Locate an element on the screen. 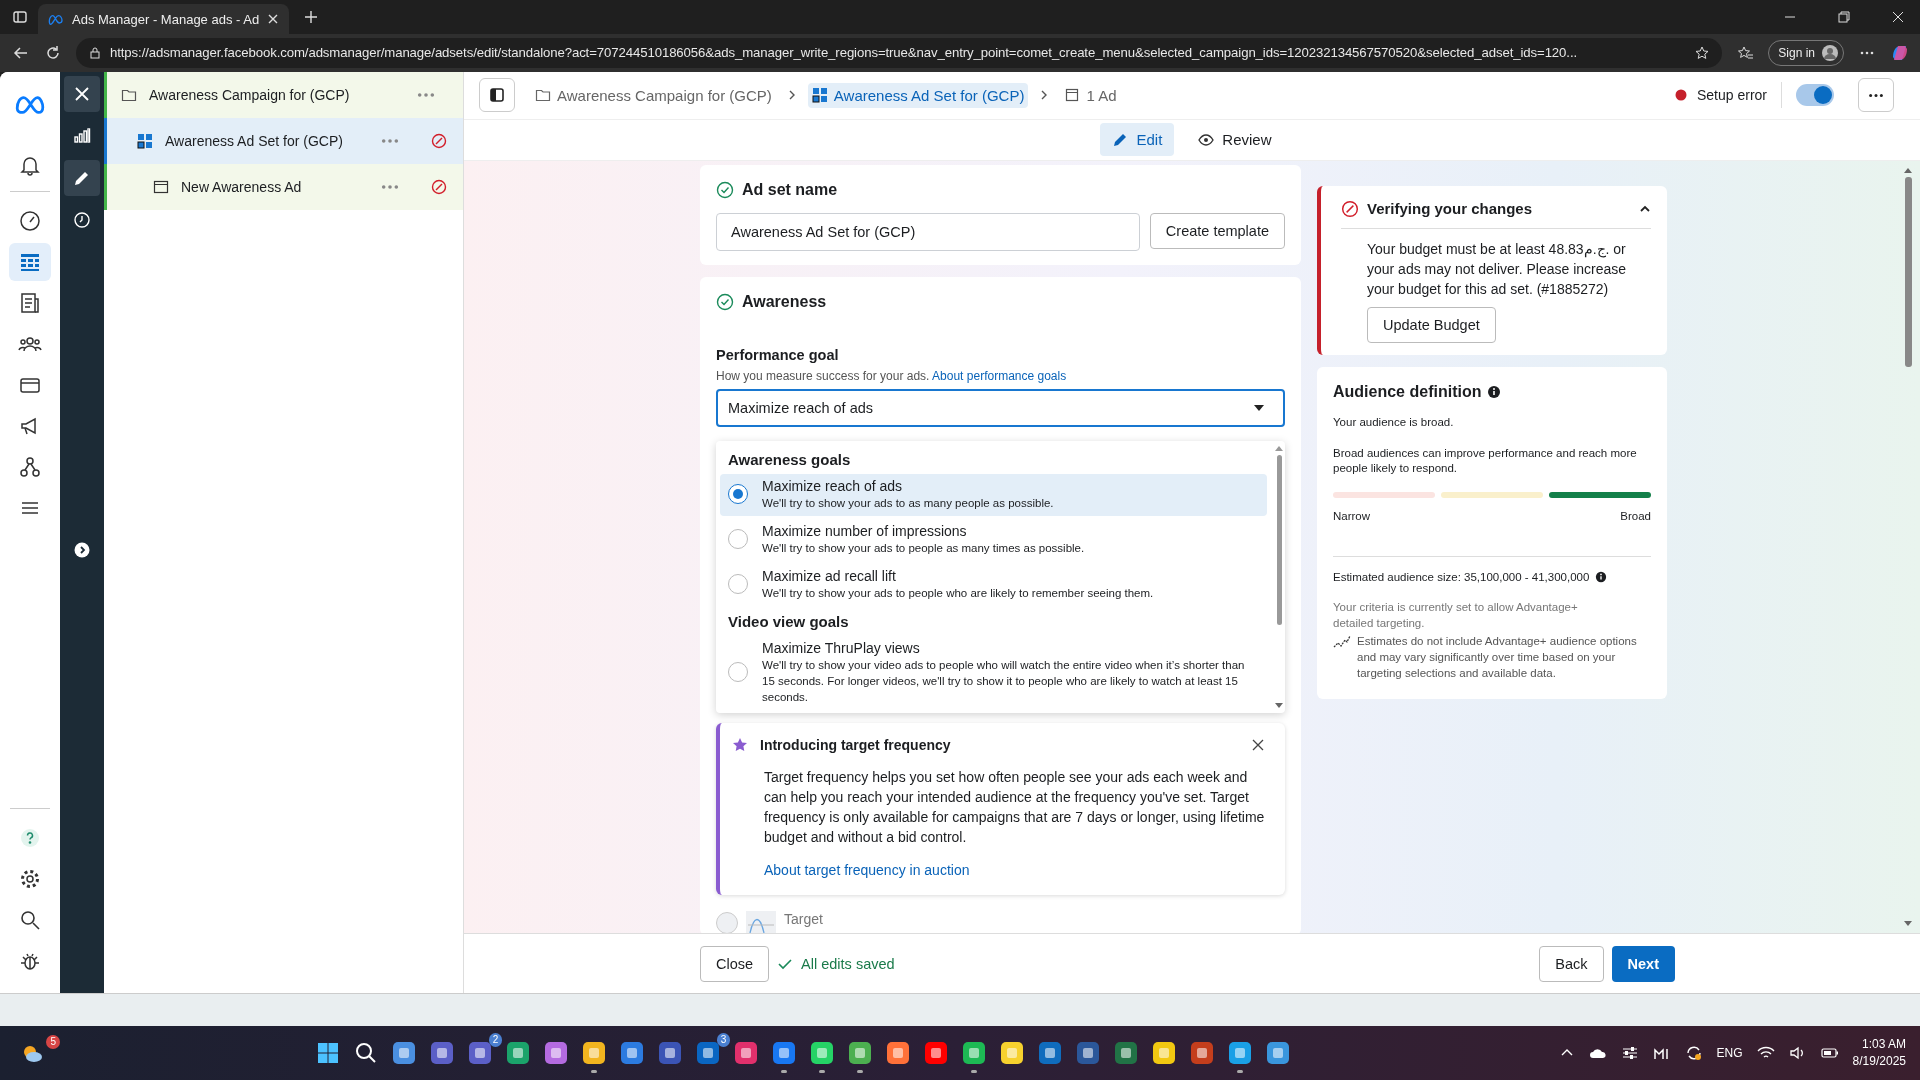 The image size is (1920, 1080). group-heading: Awareness goals is located at coordinates (789, 459).